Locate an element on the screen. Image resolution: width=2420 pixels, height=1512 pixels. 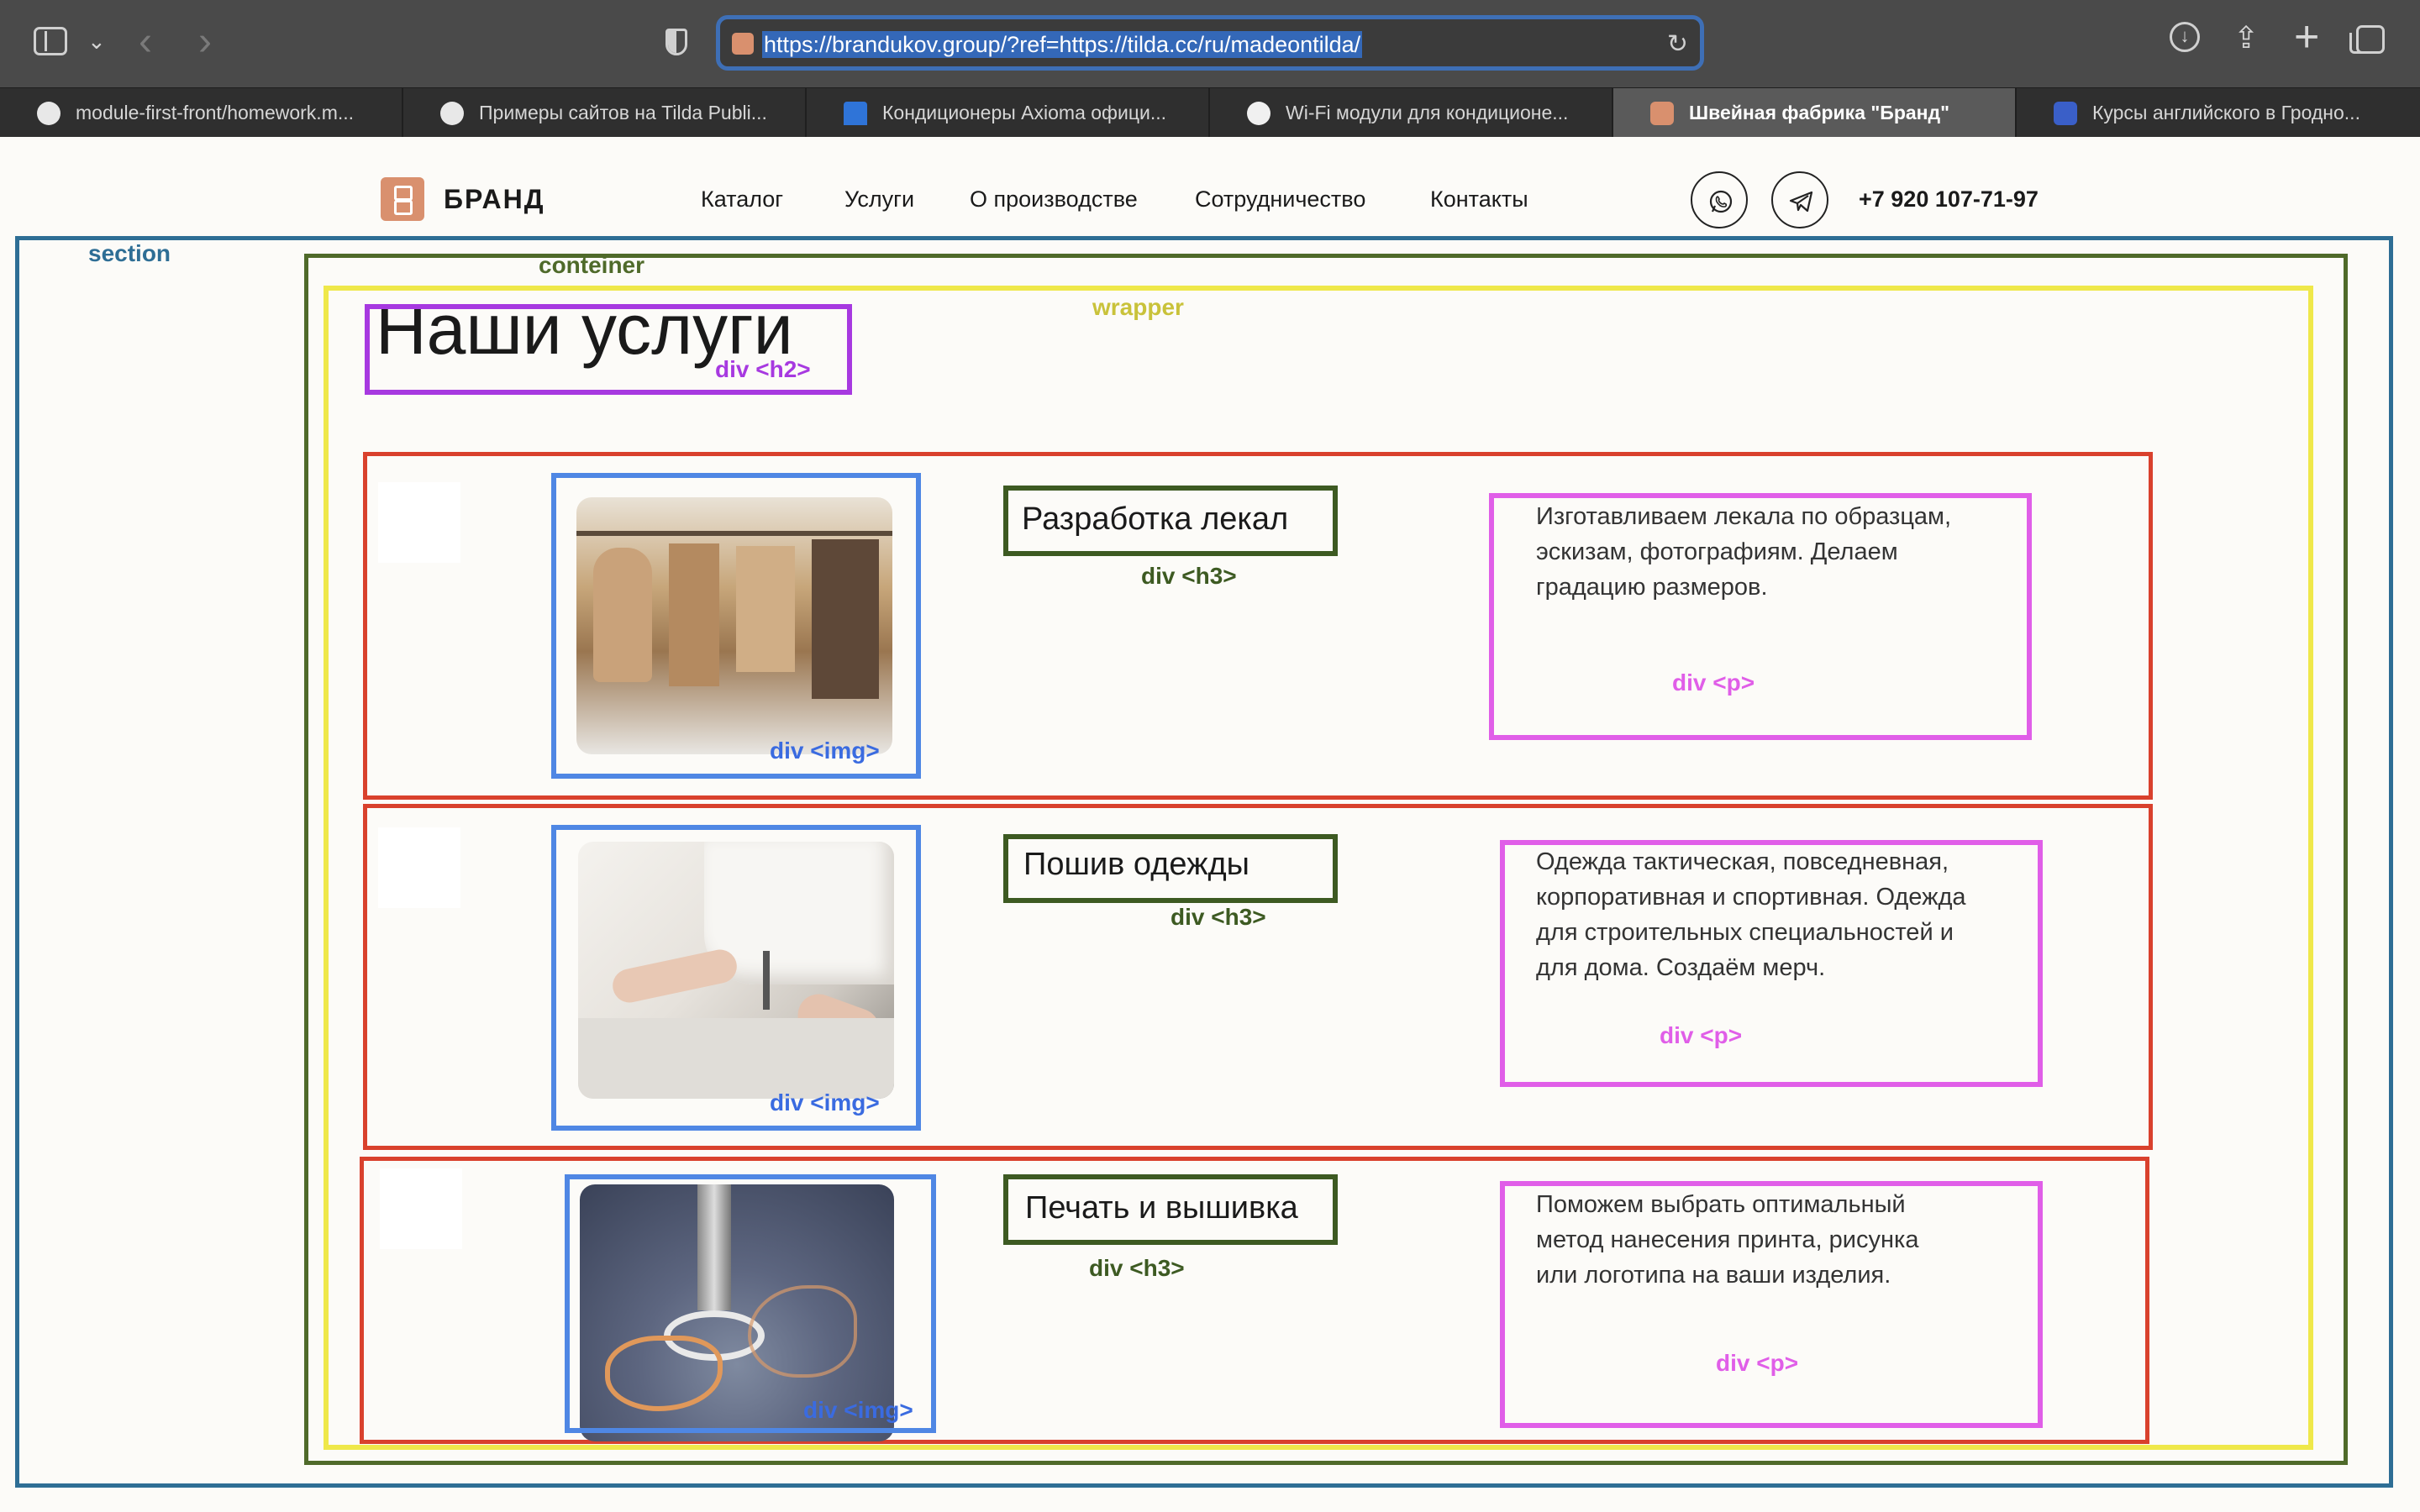
description-line: метод нанесения принта, рисунка is located at coordinates (1728, 1239).